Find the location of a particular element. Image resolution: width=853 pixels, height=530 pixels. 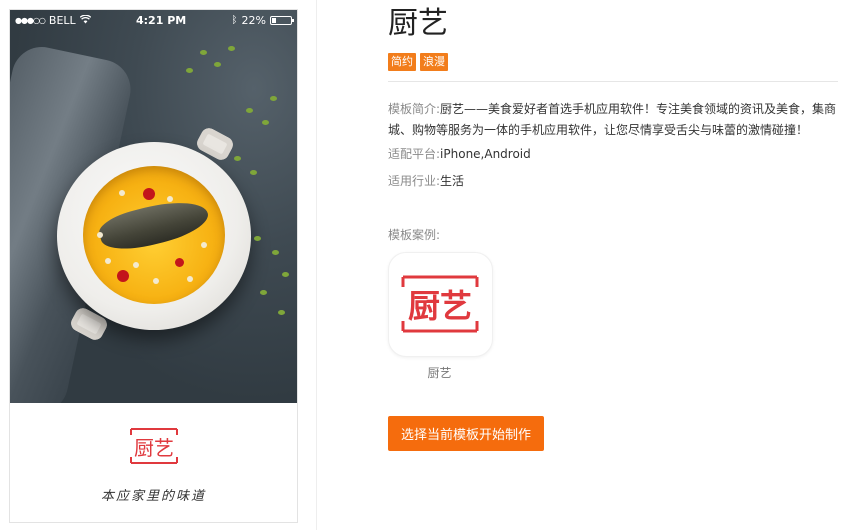

divider is located at coordinates (316, 265).